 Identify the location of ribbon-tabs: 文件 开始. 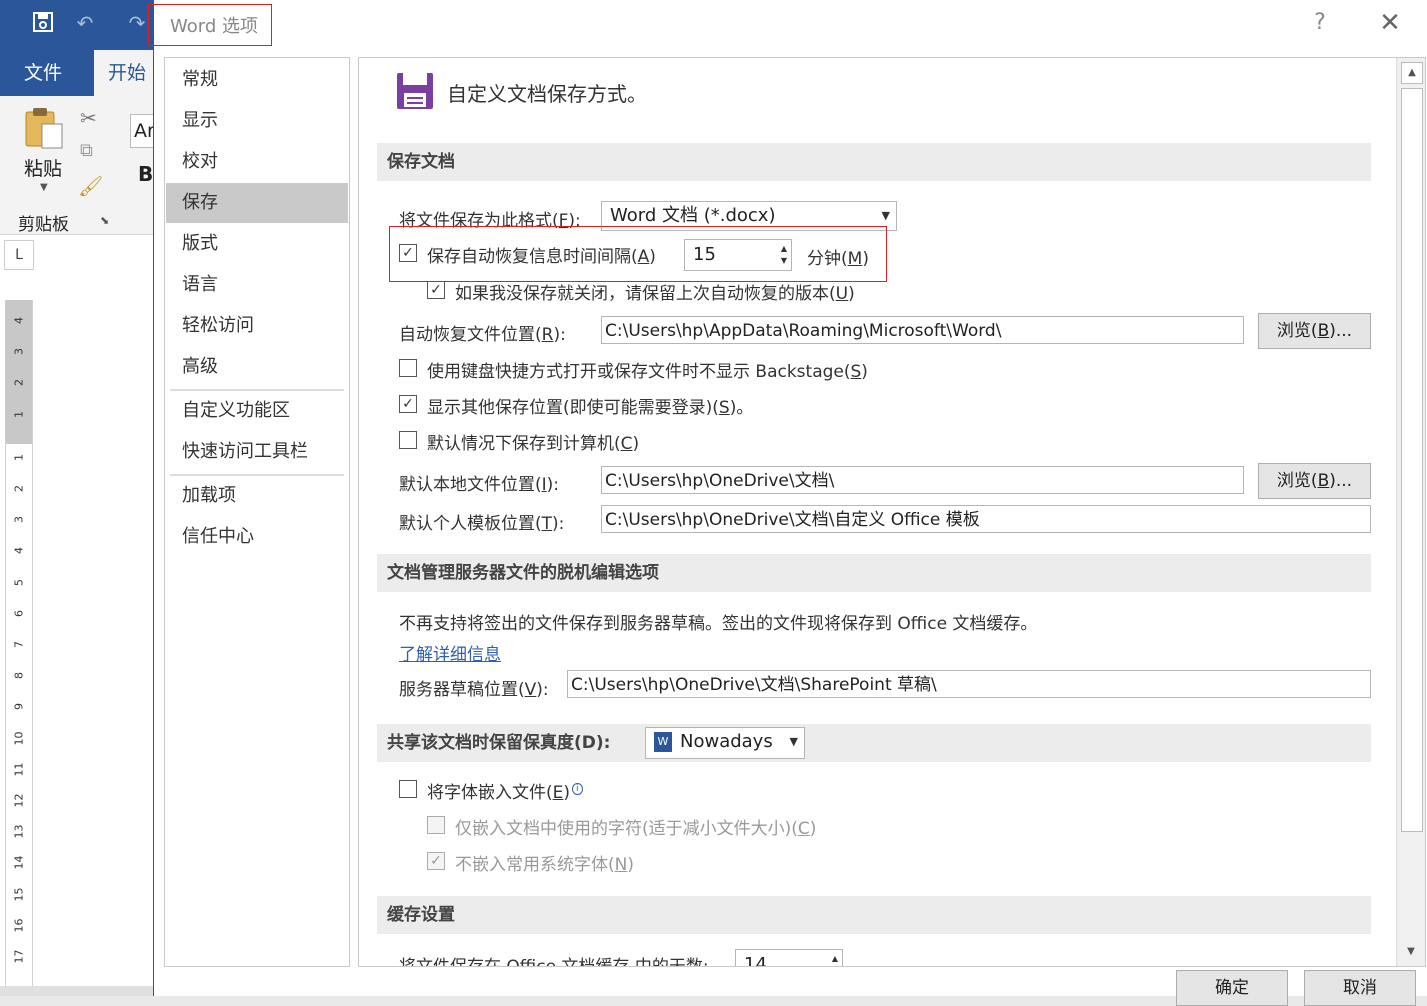
(84, 73).